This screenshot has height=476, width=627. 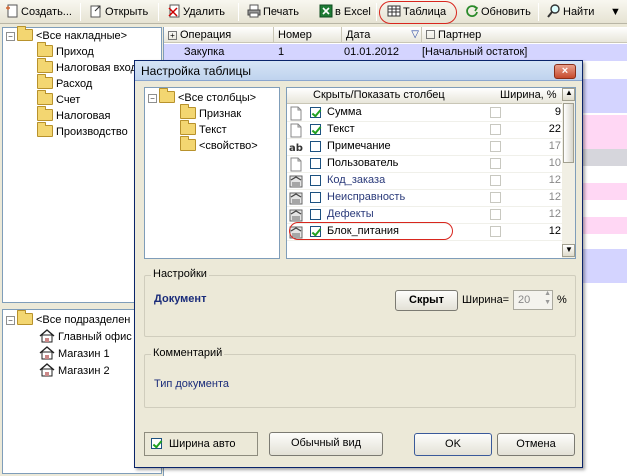 What do you see at coordinates (74, 371) in the screenshot?
I see `tree-item-store-2: Магазин 2` at bounding box center [74, 371].